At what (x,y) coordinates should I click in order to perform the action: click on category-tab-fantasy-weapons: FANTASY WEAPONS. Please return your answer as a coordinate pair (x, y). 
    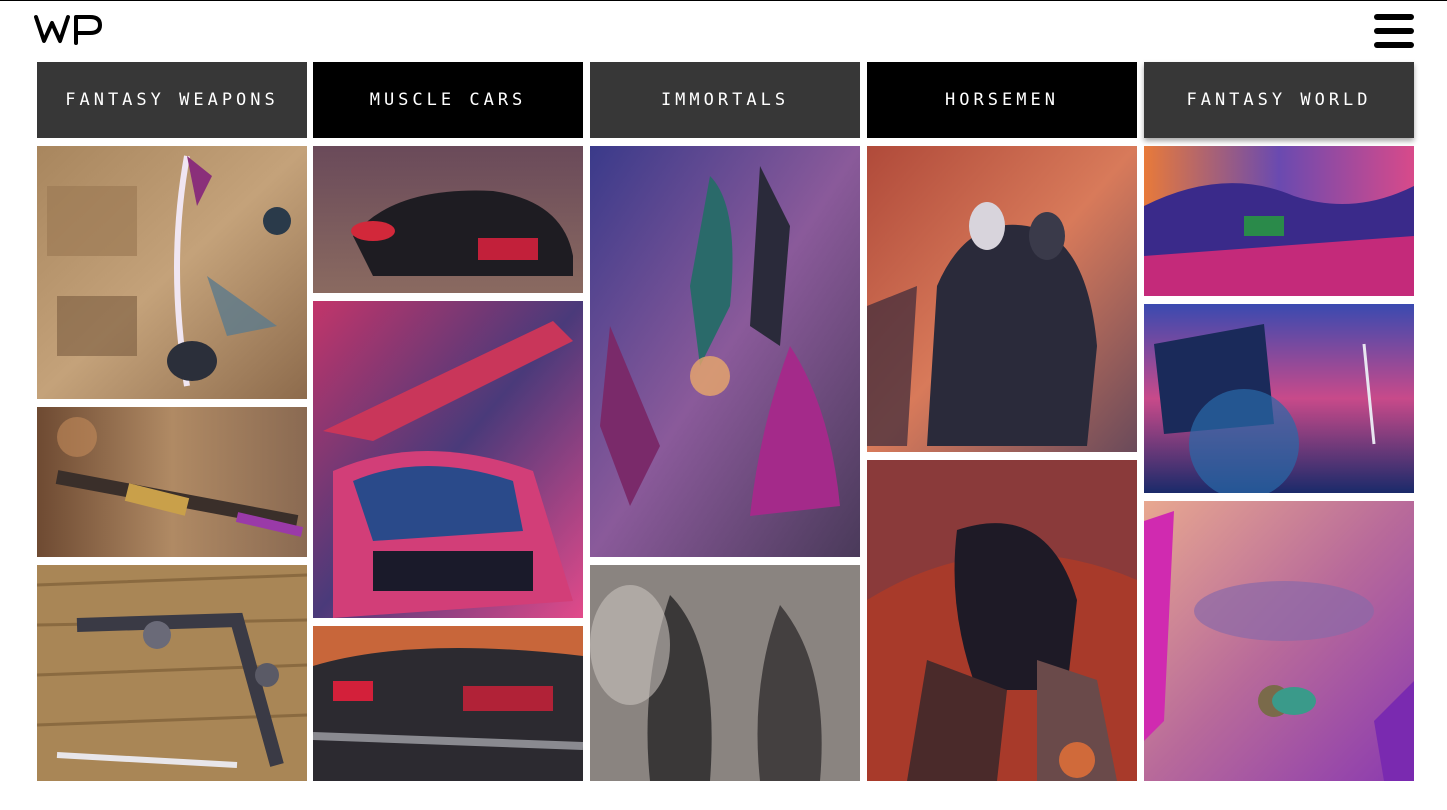
    Looking at the image, I should click on (172, 100).